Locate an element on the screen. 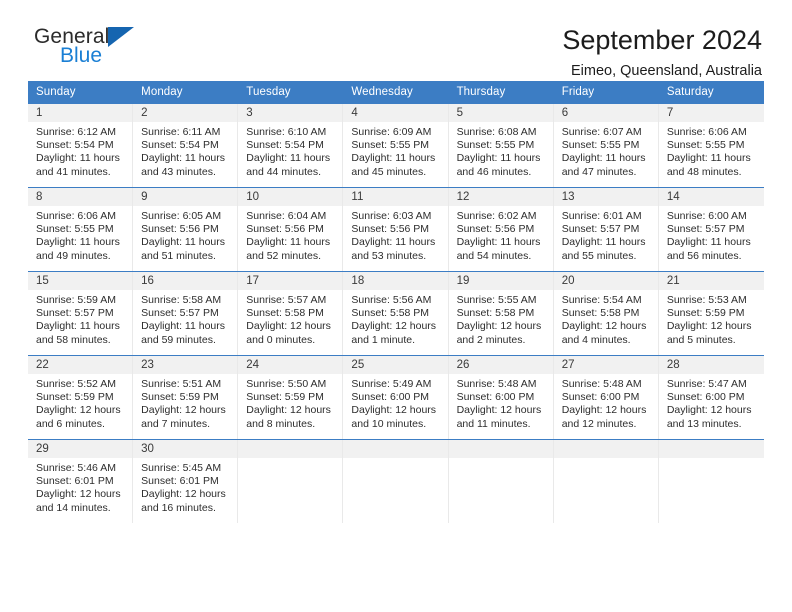 The height and width of the screenshot is (612, 792). sunset-text: Sunset: 5:56 PM is located at coordinates (390, 229).